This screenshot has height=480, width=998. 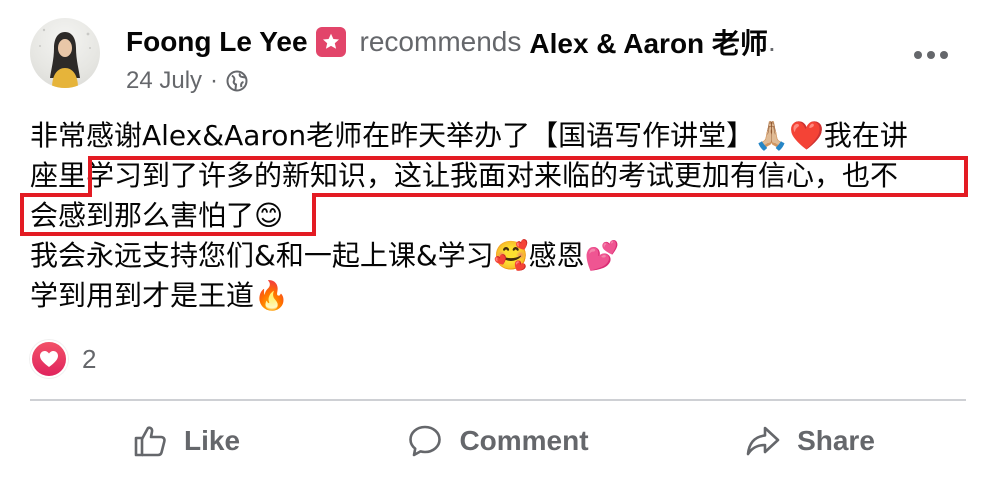 What do you see at coordinates (524, 440) in the screenshot?
I see `comment-label: Comment` at bounding box center [524, 440].